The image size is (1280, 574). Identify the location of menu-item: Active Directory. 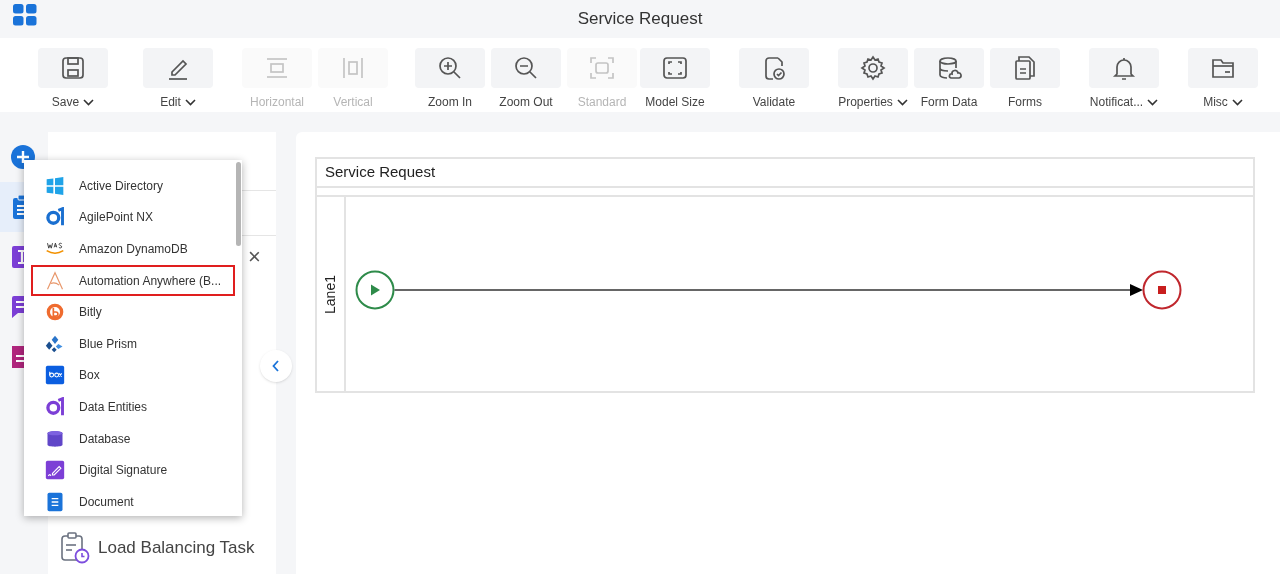
(133, 186).